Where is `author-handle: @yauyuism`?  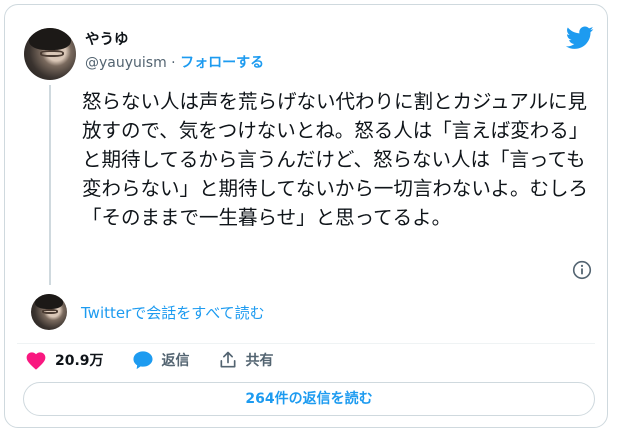
author-handle: @yauyuism is located at coordinates (126, 63).